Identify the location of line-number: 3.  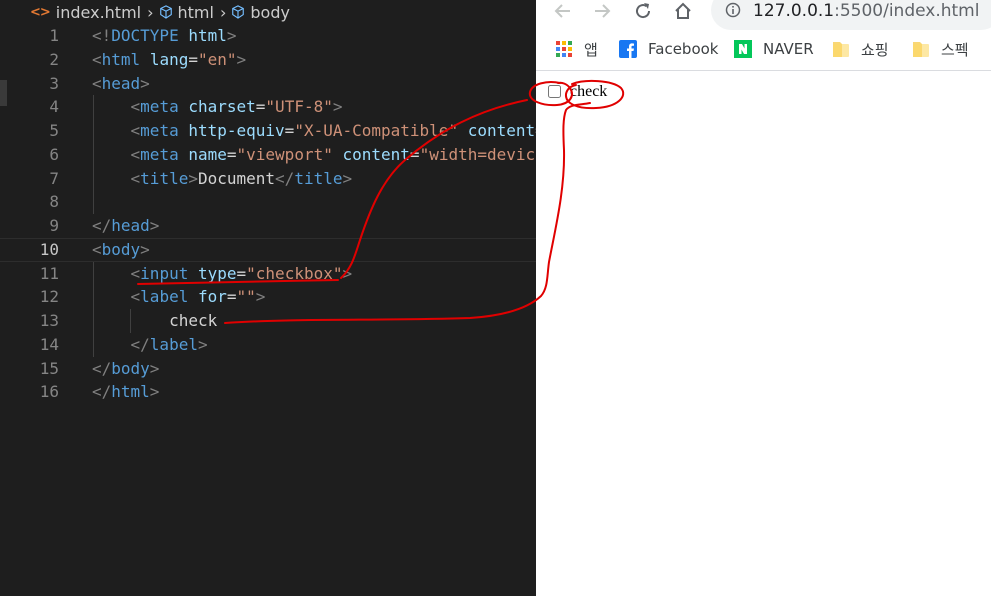
(54, 83).